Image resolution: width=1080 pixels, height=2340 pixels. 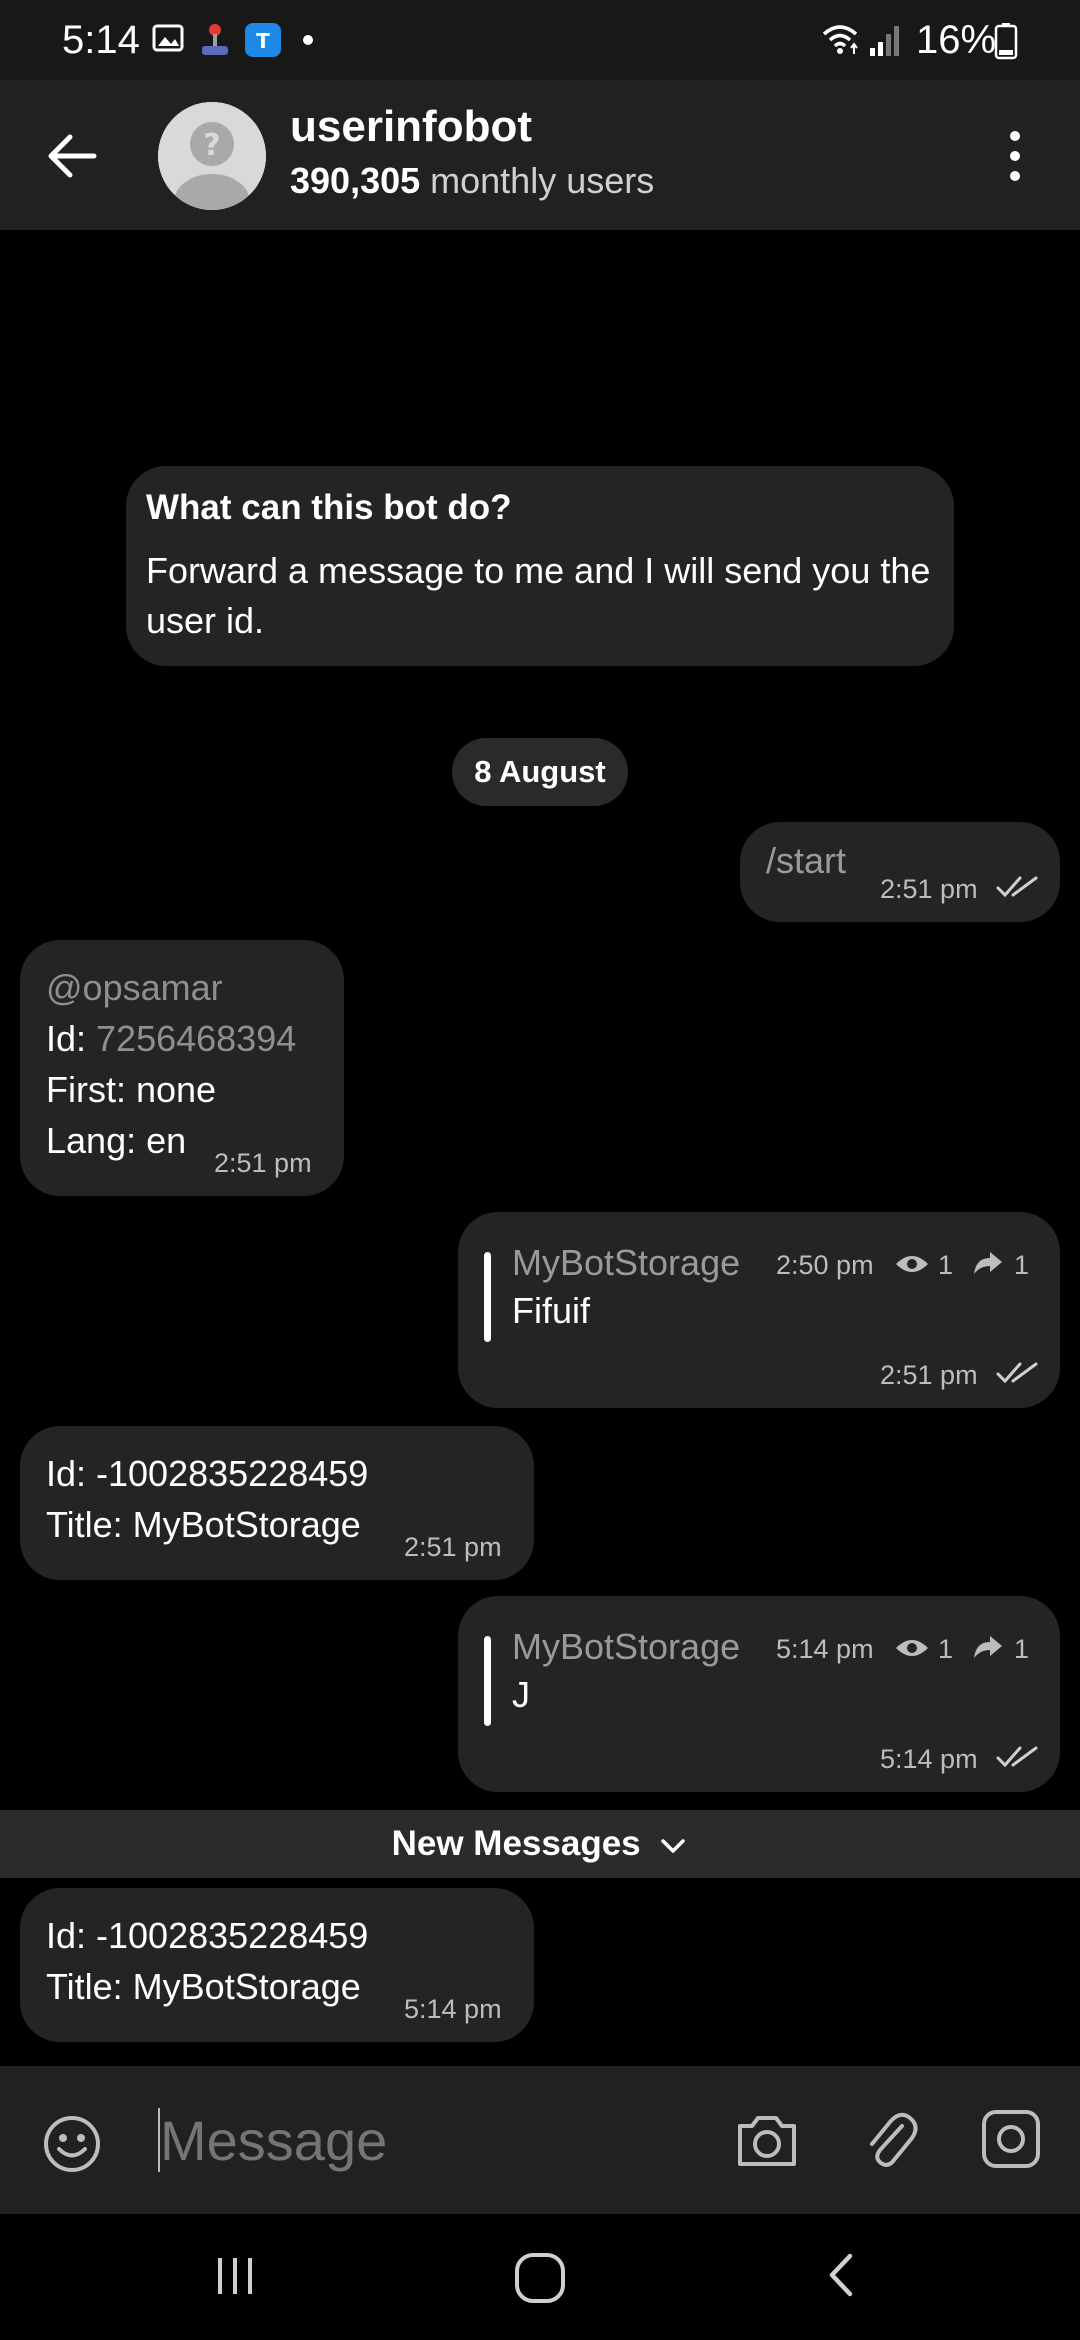 What do you see at coordinates (196, 1038) in the screenshot?
I see `user-id-value: 7256468394` at bounding box center [196, 1038].